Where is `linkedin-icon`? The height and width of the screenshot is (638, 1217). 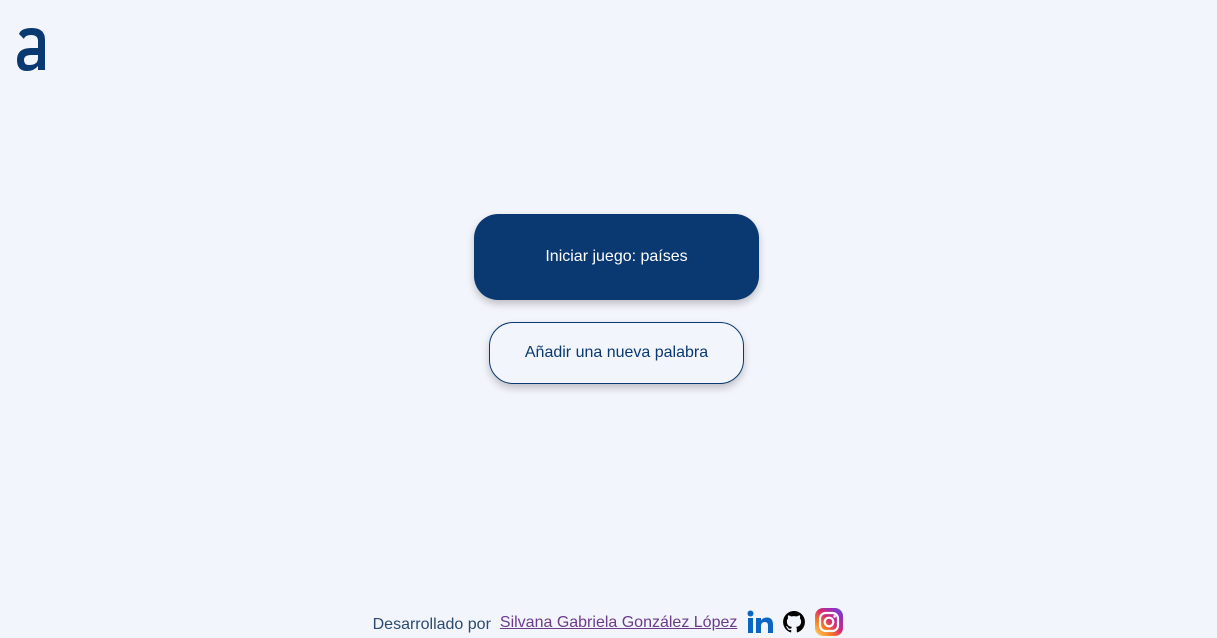
linkedin-icon is located at coordinates (760, 621).